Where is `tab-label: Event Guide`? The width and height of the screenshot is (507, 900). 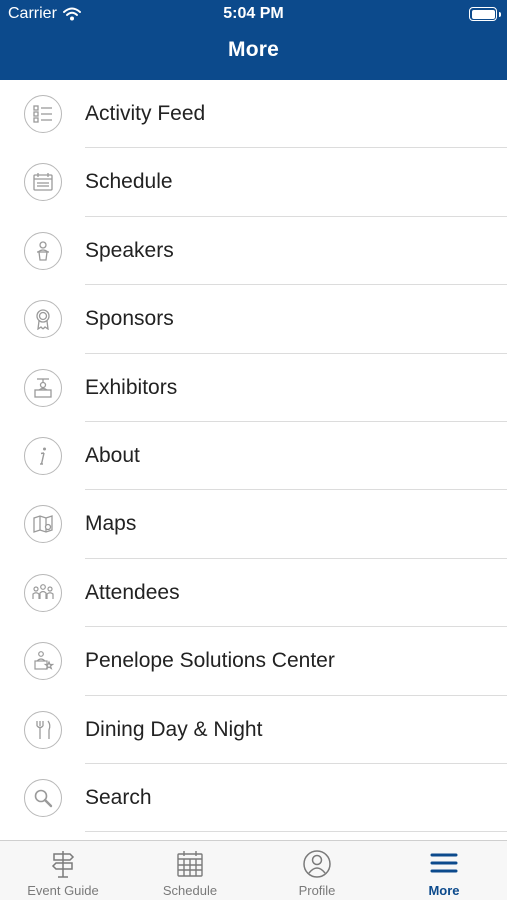
tab-label: Event Guide is located at coordinates (63, 890).